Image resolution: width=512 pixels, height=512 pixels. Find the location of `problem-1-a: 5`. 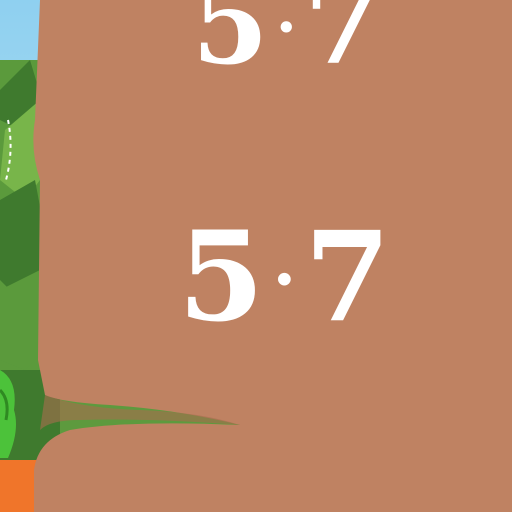

problem-1-a: 5 is located at coordinates (230, 44).